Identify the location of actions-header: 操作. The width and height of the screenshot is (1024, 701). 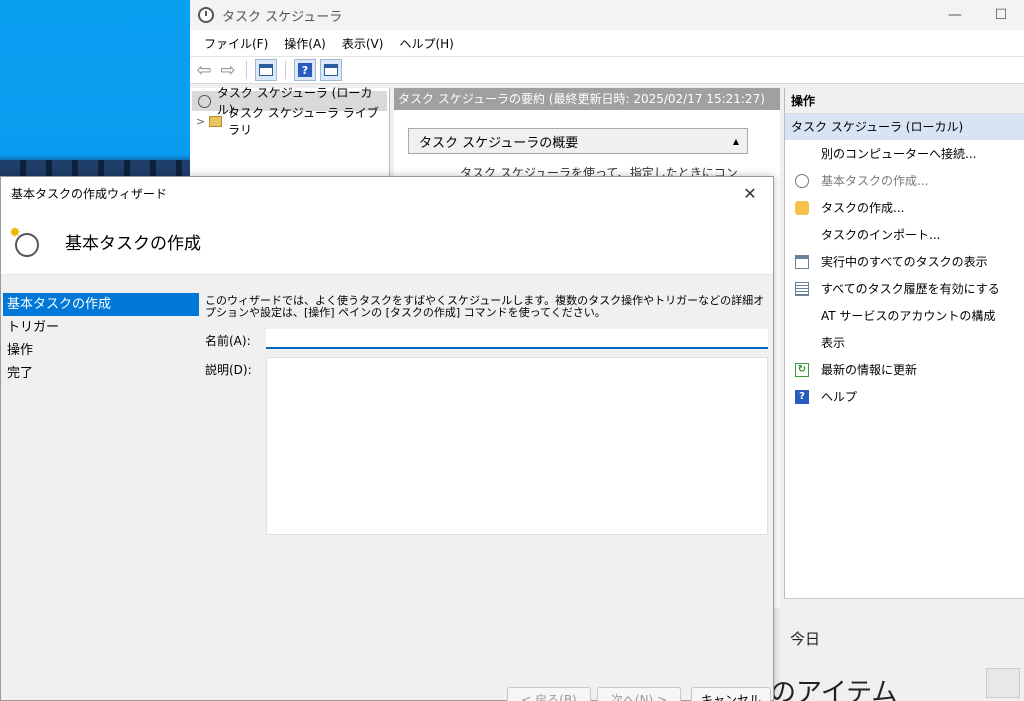
(904, 101).